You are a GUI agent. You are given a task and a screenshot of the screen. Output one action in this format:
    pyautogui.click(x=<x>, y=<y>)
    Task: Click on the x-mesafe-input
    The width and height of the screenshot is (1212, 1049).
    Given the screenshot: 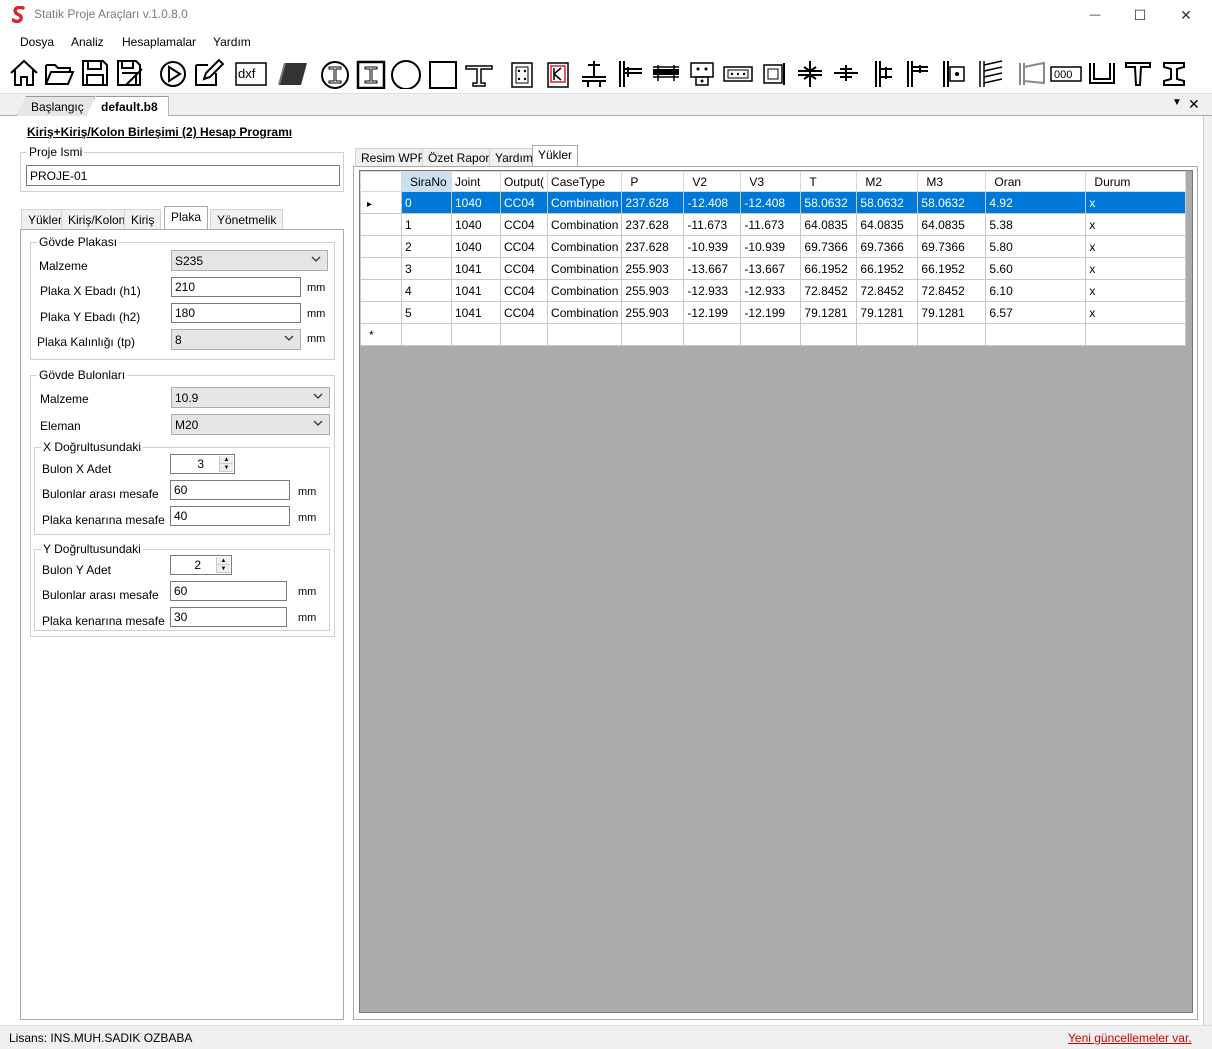 What is the action you would take?
    pyautogui.click(x=230, y=490)
    